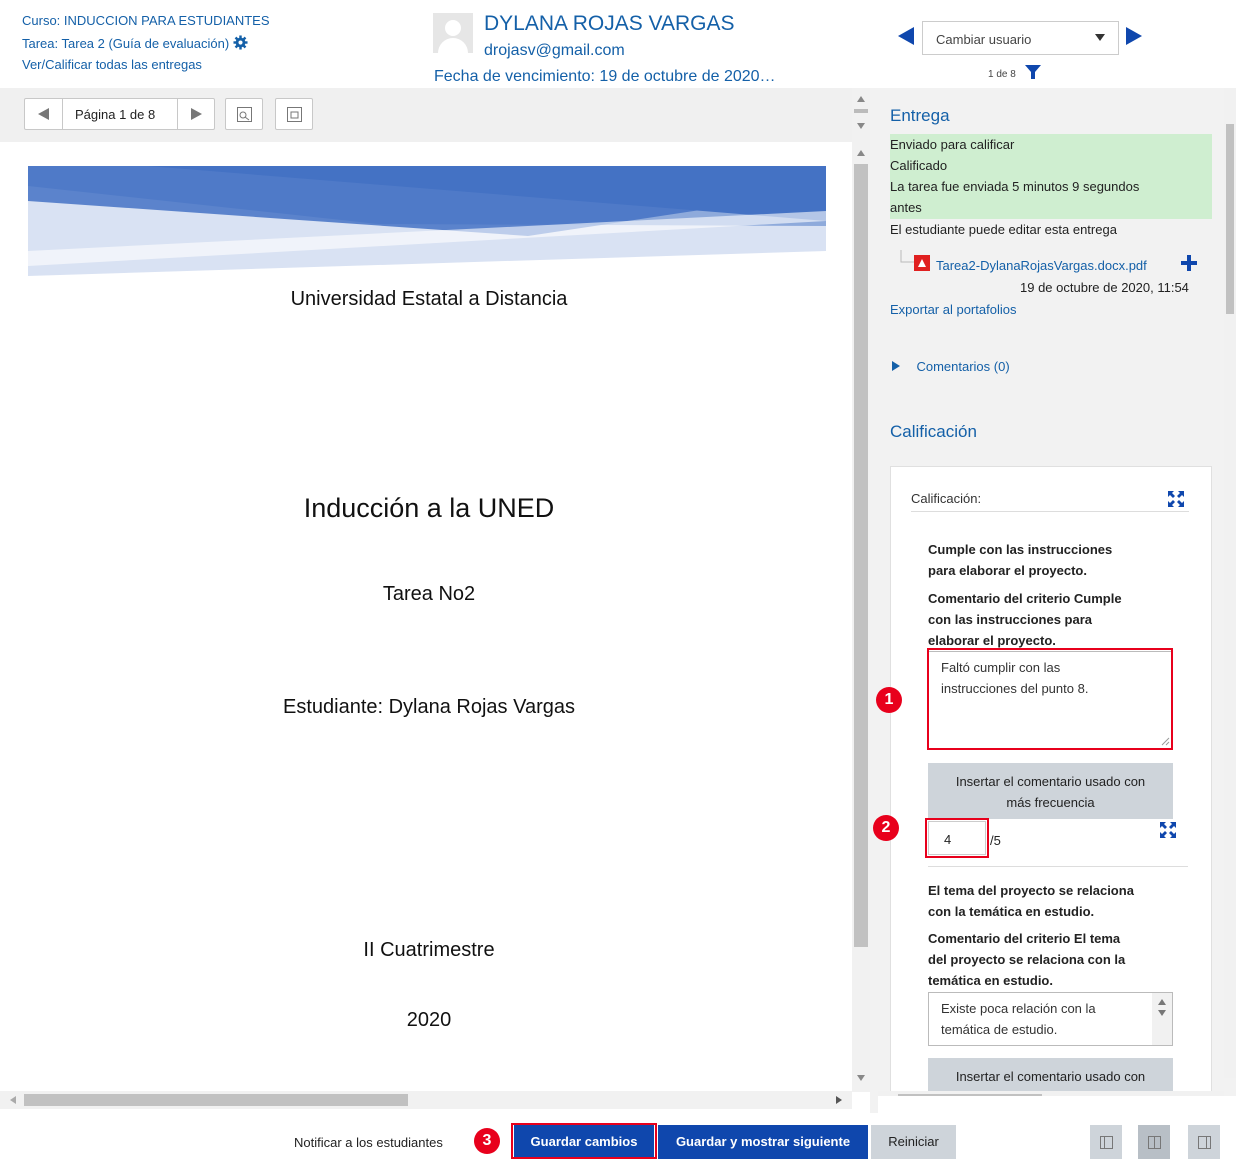  What do you see at coordinates (554, 51) in the screenshot?
I see `student-email: drojasv@gmail.com` at bounding box center [554, 51].